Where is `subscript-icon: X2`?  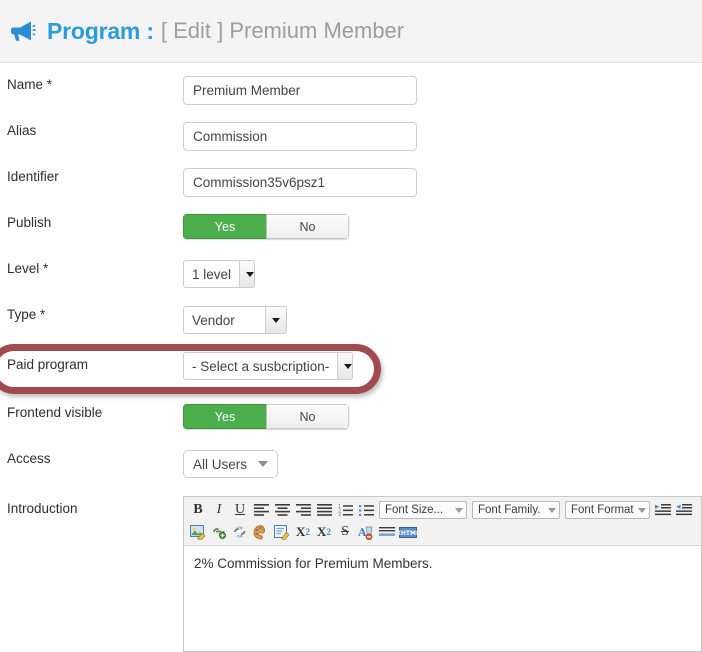
subscript-icon: X2 is located at coordinates (303, 532).